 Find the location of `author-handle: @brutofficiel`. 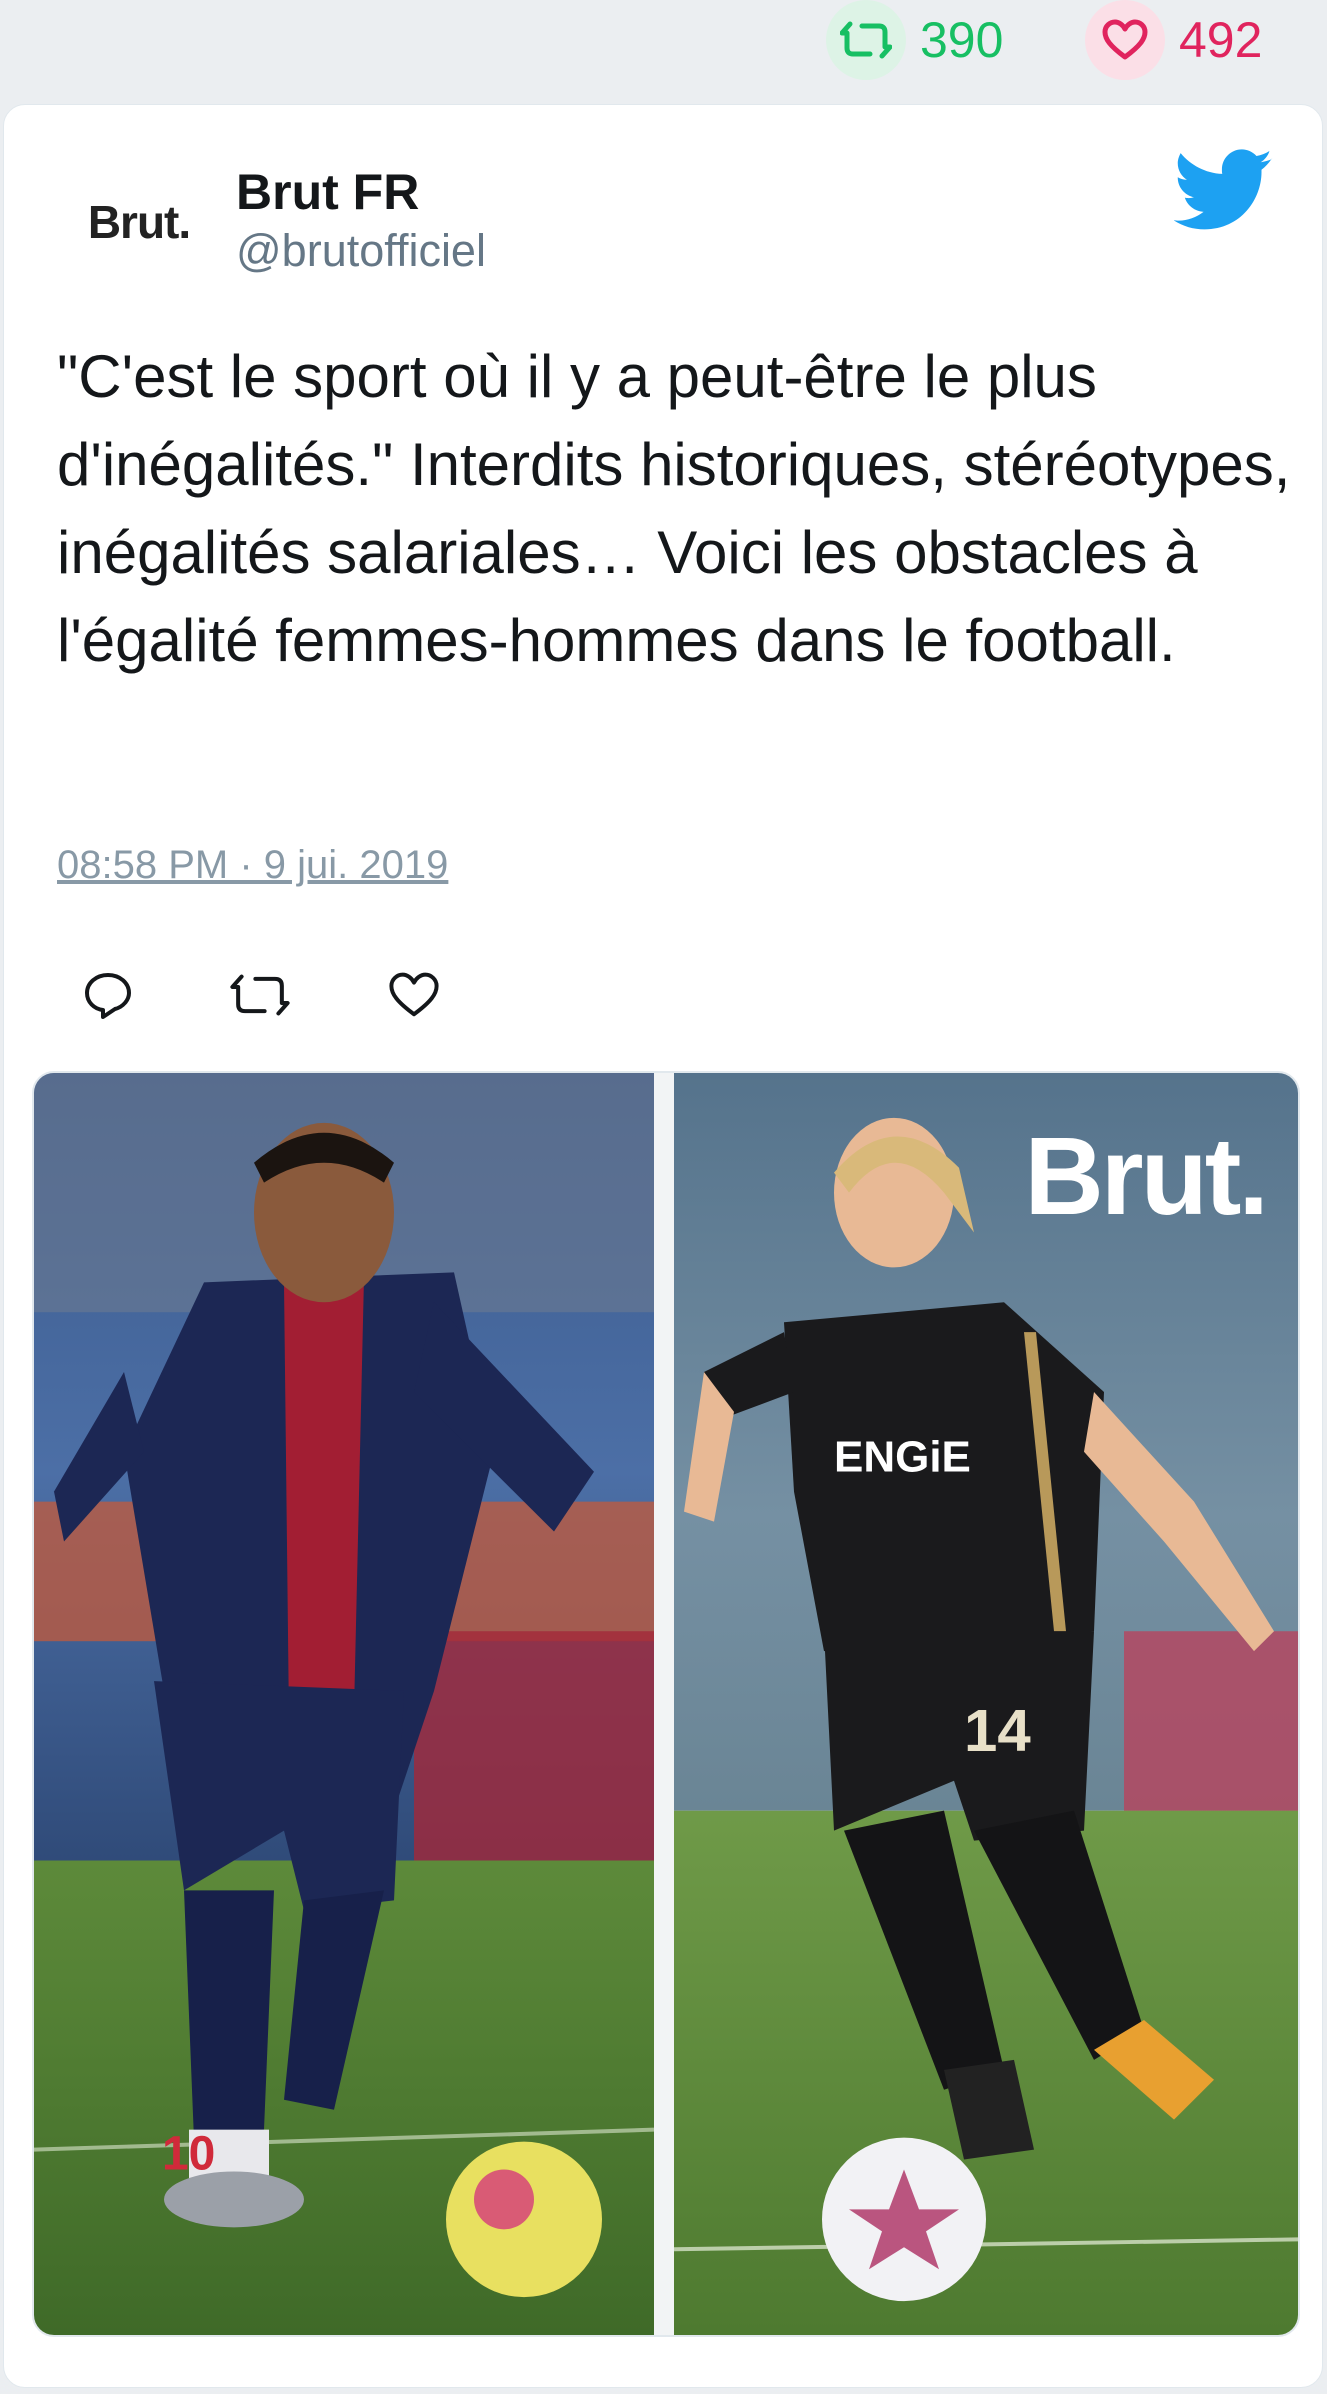

author-handle: @brutofficiel is located at coordinates (361, 251).